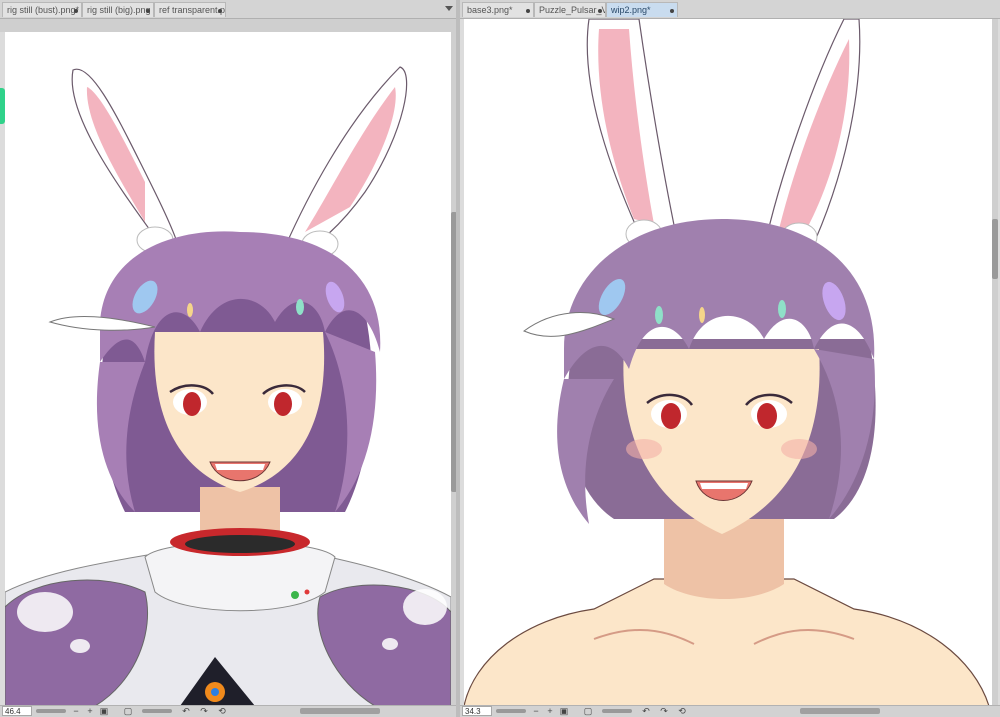  I want to click on right-horizontal-scroll-thumb, so click(840, 711).